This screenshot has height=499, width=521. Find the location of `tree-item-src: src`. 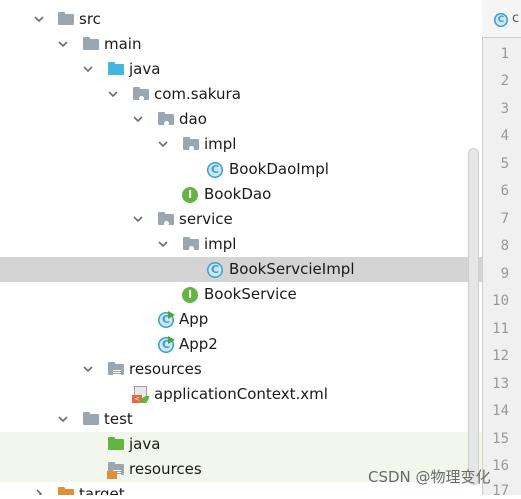

tree-item-src: src is located at coordinates (241, 19).